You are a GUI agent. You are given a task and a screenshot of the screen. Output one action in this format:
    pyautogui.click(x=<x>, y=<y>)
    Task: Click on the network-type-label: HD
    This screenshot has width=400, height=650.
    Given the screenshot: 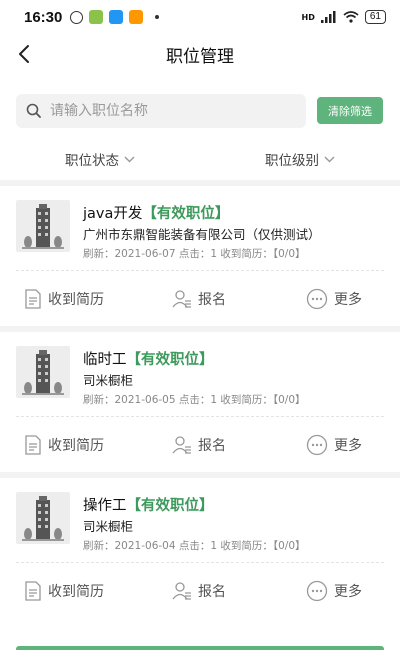 What is the action you would take?
    pyautogui.click(x=308, y=17)
    